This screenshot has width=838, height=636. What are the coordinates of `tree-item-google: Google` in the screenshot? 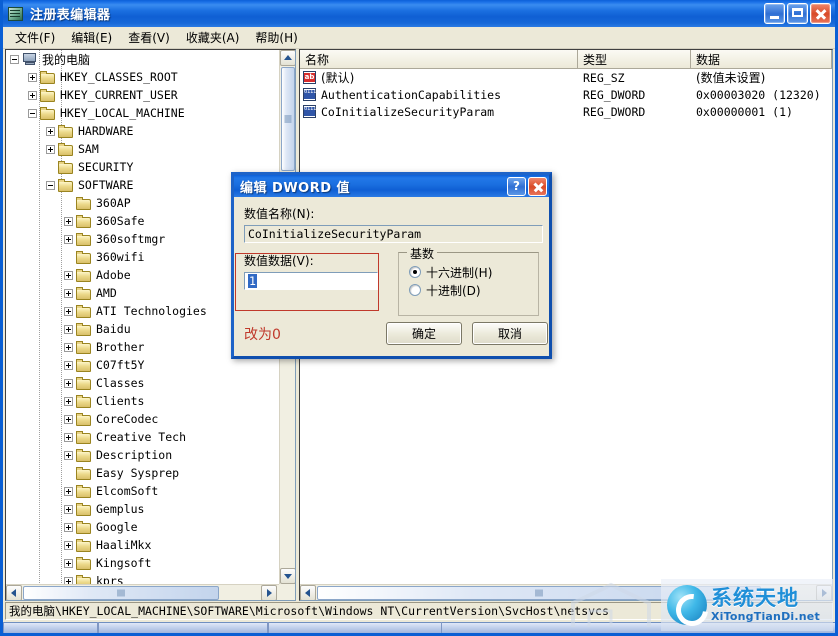 It's located at (142, 527).